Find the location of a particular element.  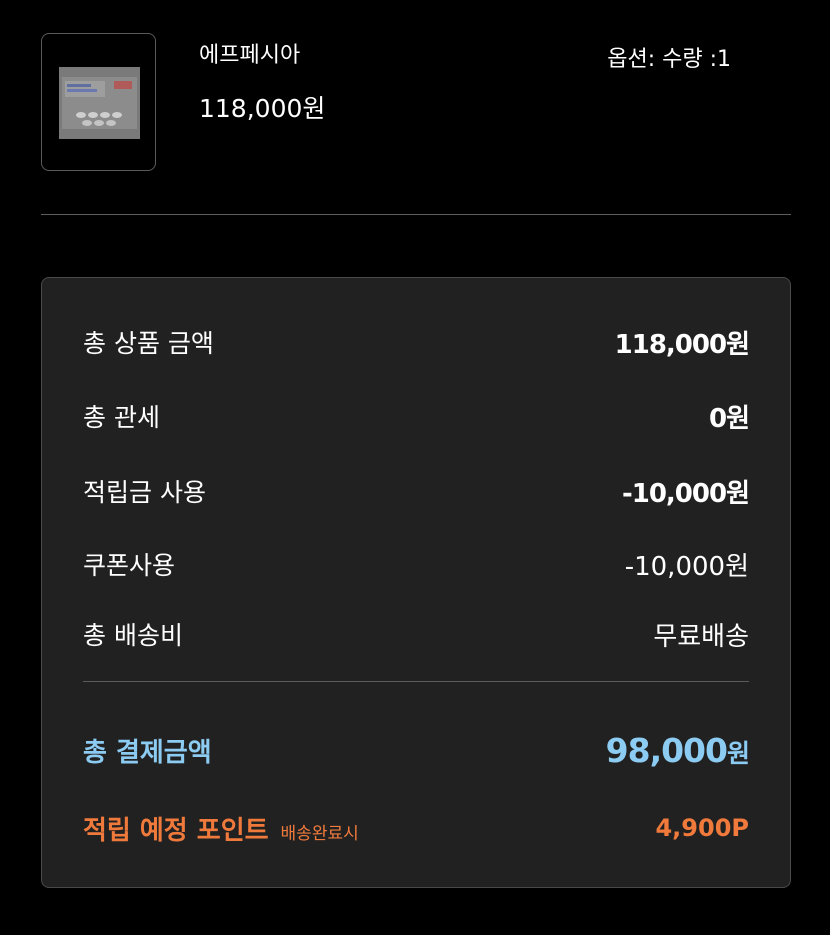

total-label: 총 결제금액 is located at coordinates (147, 752).